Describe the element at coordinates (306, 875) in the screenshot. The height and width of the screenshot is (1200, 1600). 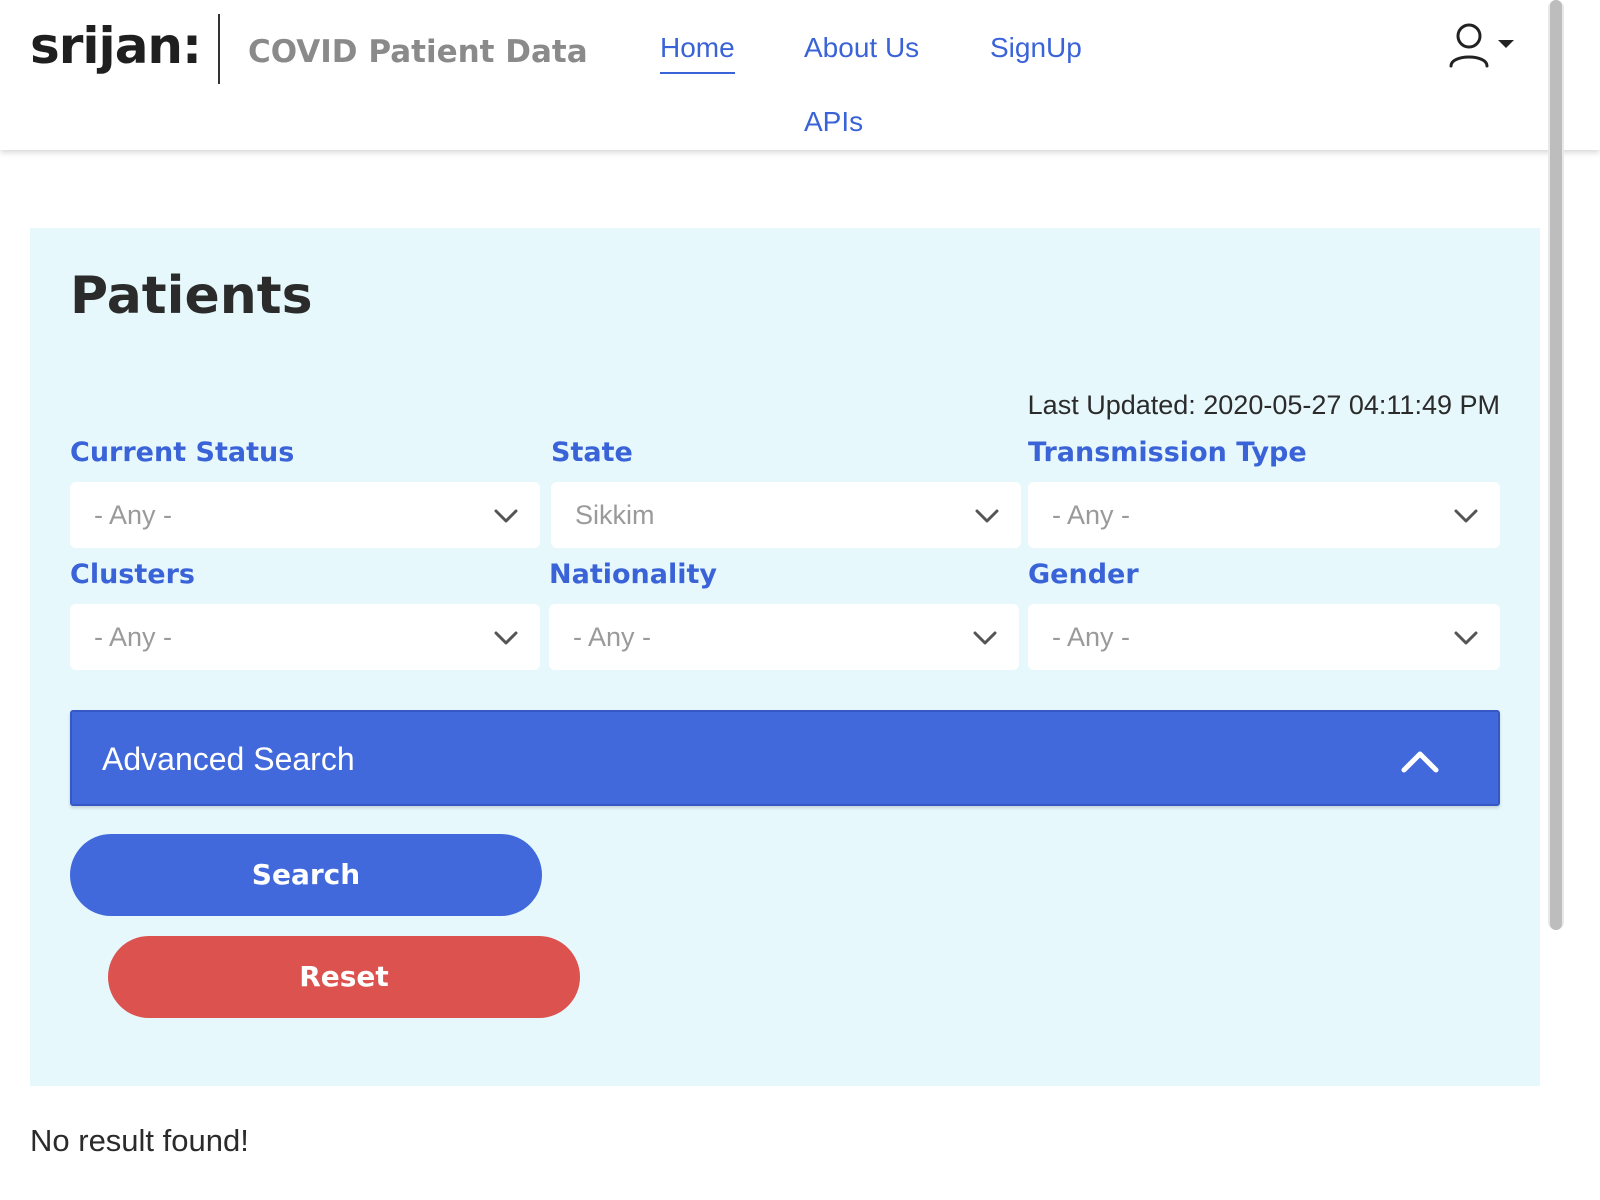
I see `search-button: Search` at that location.